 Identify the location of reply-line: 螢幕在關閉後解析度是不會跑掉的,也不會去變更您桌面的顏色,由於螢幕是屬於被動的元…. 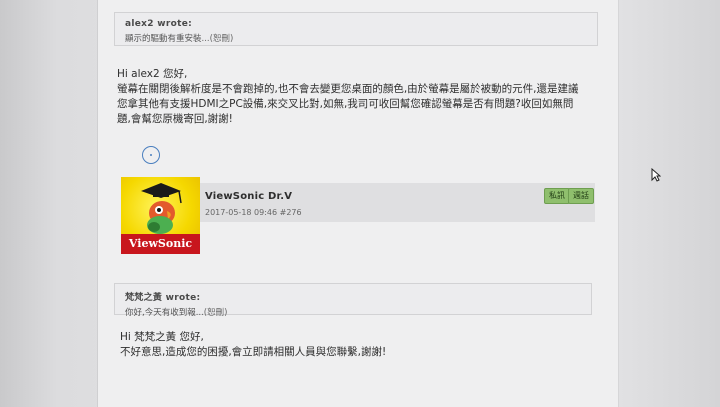
(348, 89).